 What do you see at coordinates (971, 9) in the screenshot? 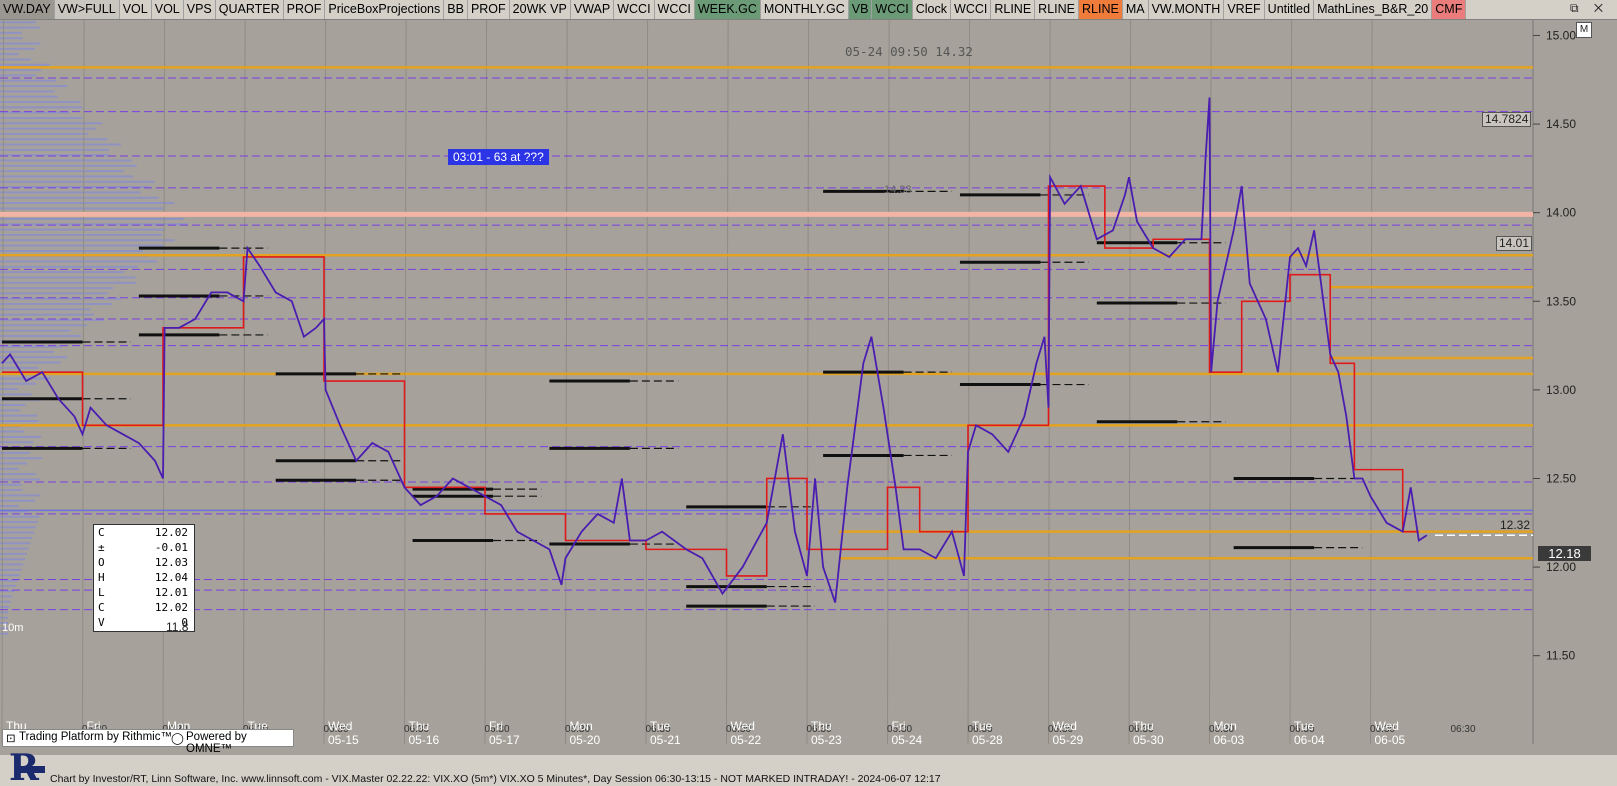
I see `toolbar-button-19: WCCI` at bounding box center [971, 9].